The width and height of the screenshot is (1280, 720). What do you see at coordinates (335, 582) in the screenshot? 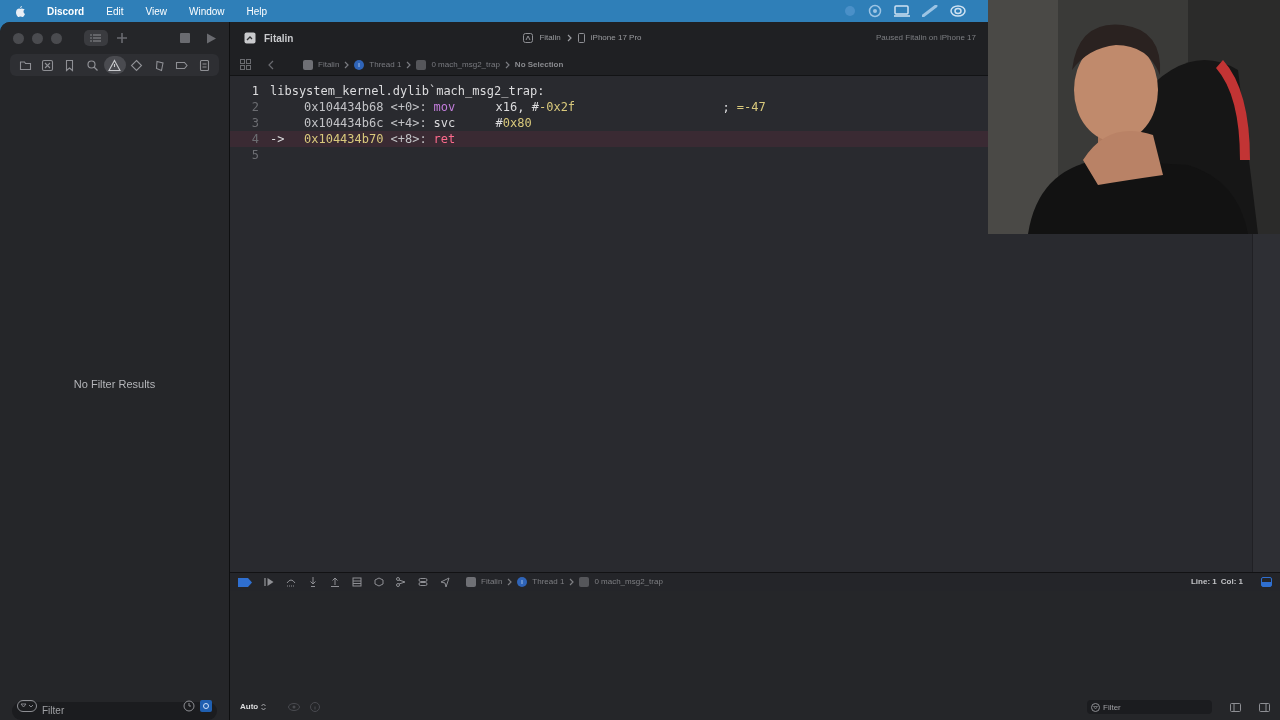
I see `step-out-icon` at bounding box center [335, 582].